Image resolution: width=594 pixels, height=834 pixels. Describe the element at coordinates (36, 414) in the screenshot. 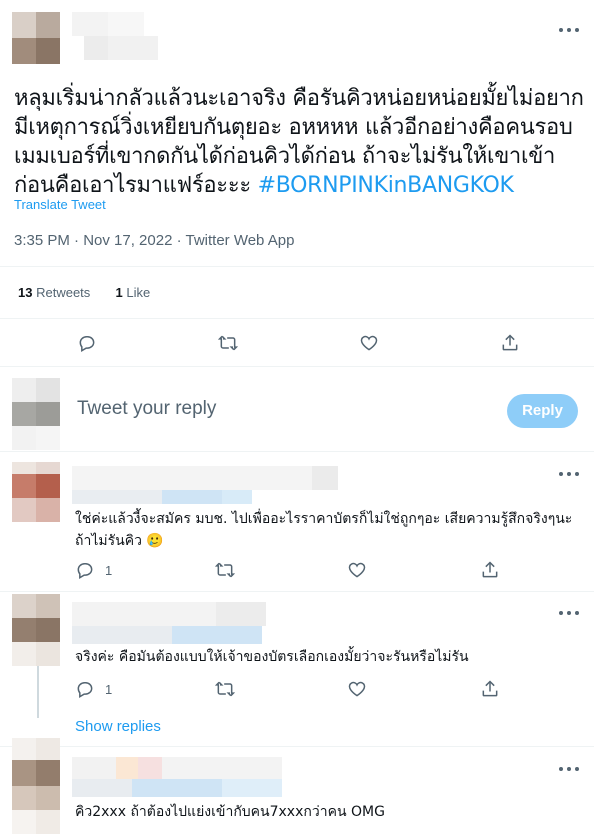

I see `compose-avatar` at that location.